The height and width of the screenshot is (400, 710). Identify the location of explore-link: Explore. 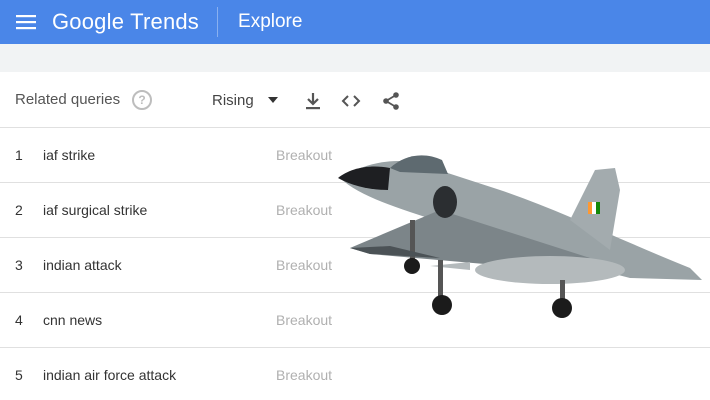
(270, 22).